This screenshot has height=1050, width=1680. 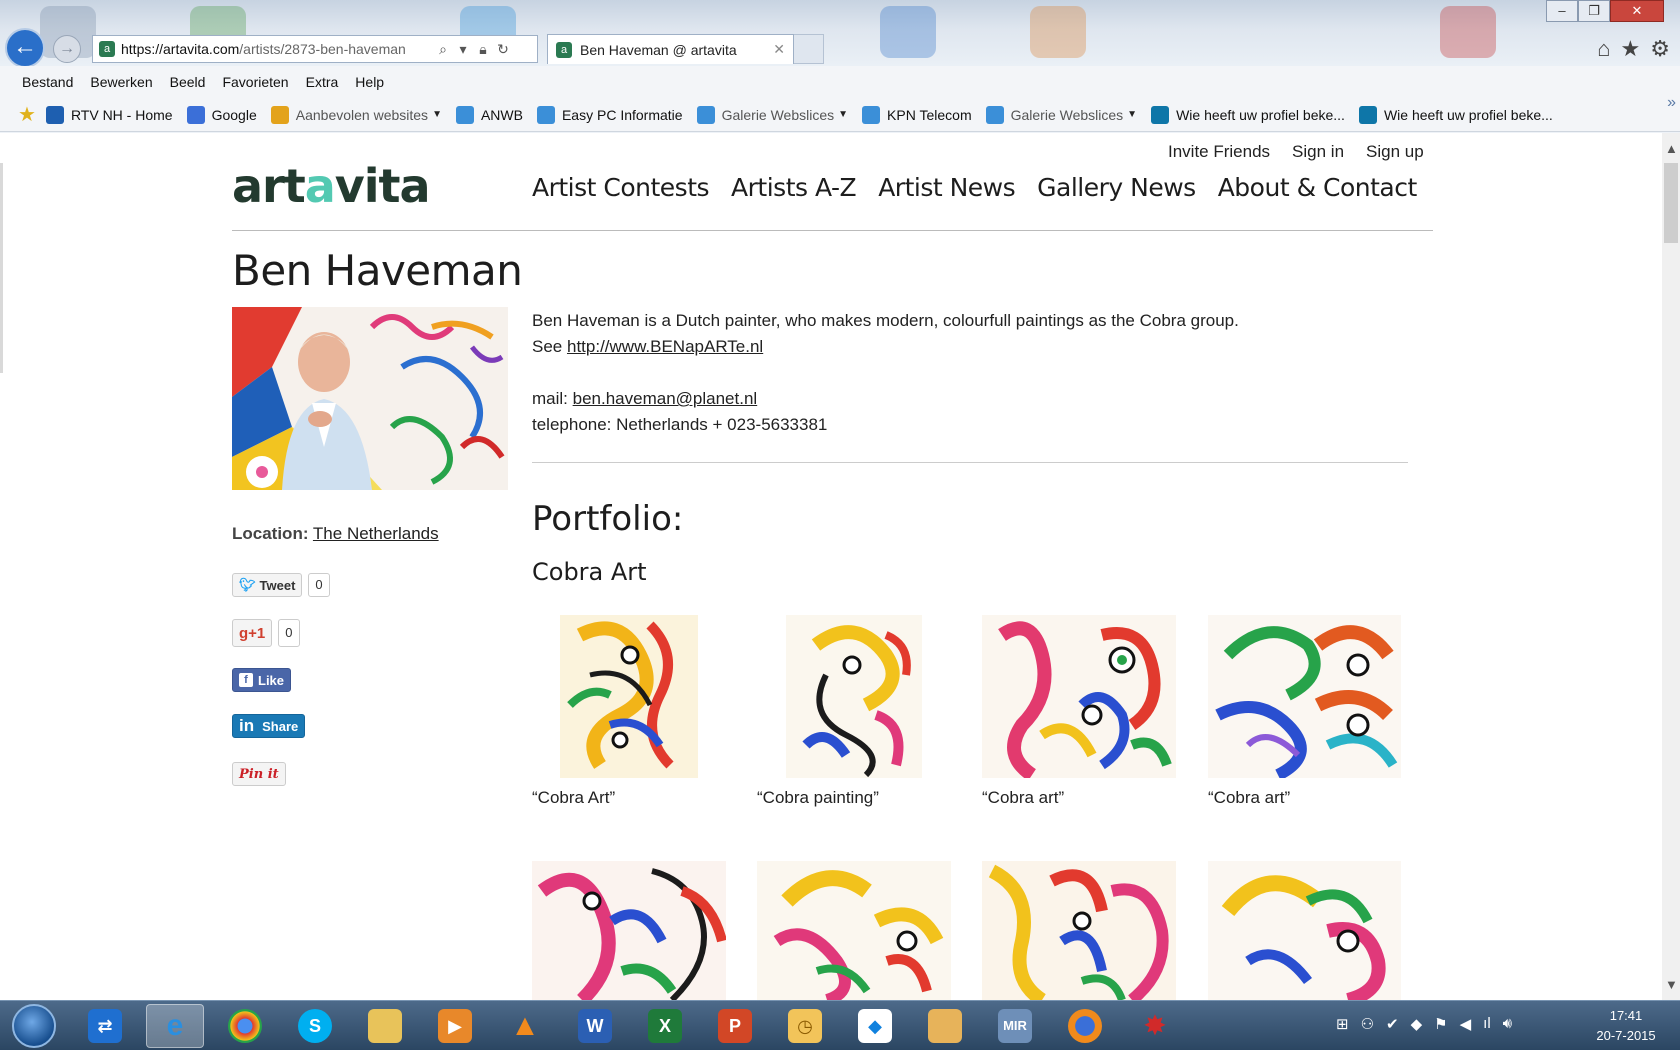 What do you see at coordinates (1487, 1024) in the screenshot?
I see `signal-icon: ıl` at bounding box center [1487, 1024].